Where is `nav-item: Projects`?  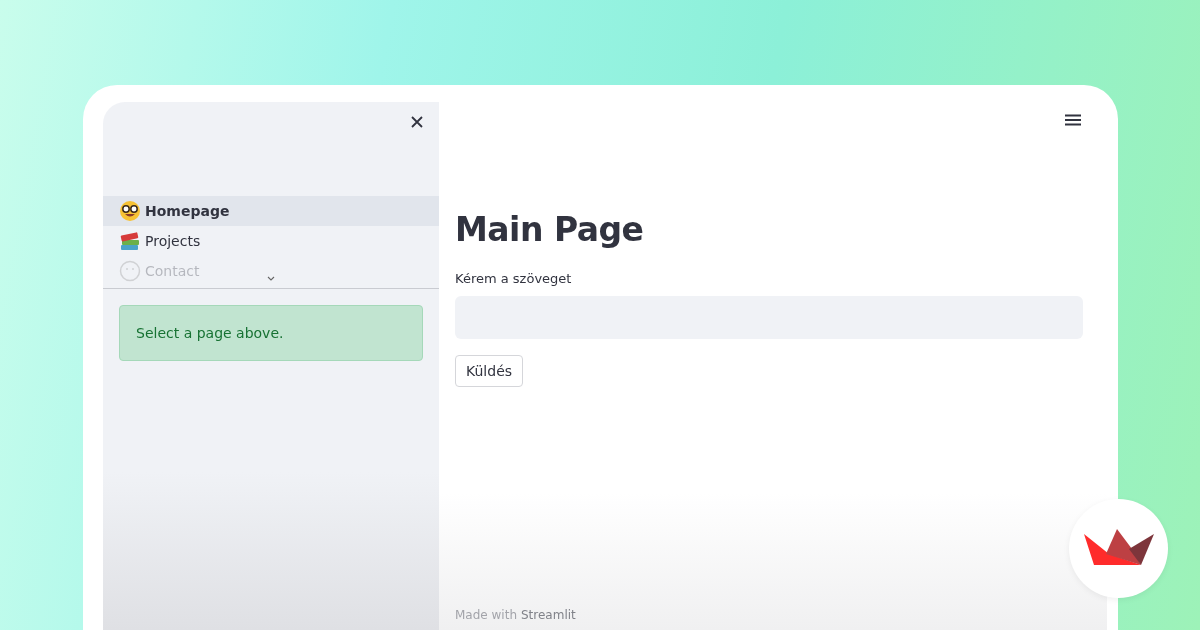 nav-item: Projects is located at coordinates (271, 241).